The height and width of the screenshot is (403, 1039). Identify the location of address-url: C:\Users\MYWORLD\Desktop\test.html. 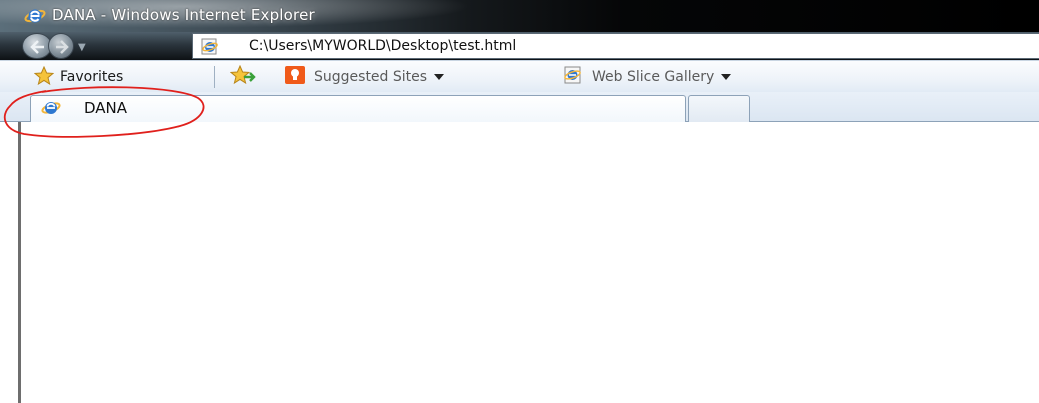
(382, 46).